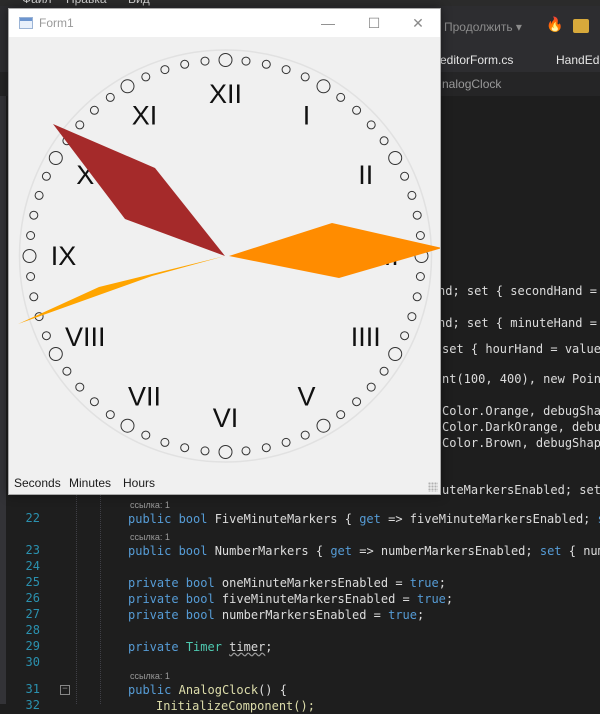 The image size is (600, 714). I want to click on line-number: 26, so click(32, 598).